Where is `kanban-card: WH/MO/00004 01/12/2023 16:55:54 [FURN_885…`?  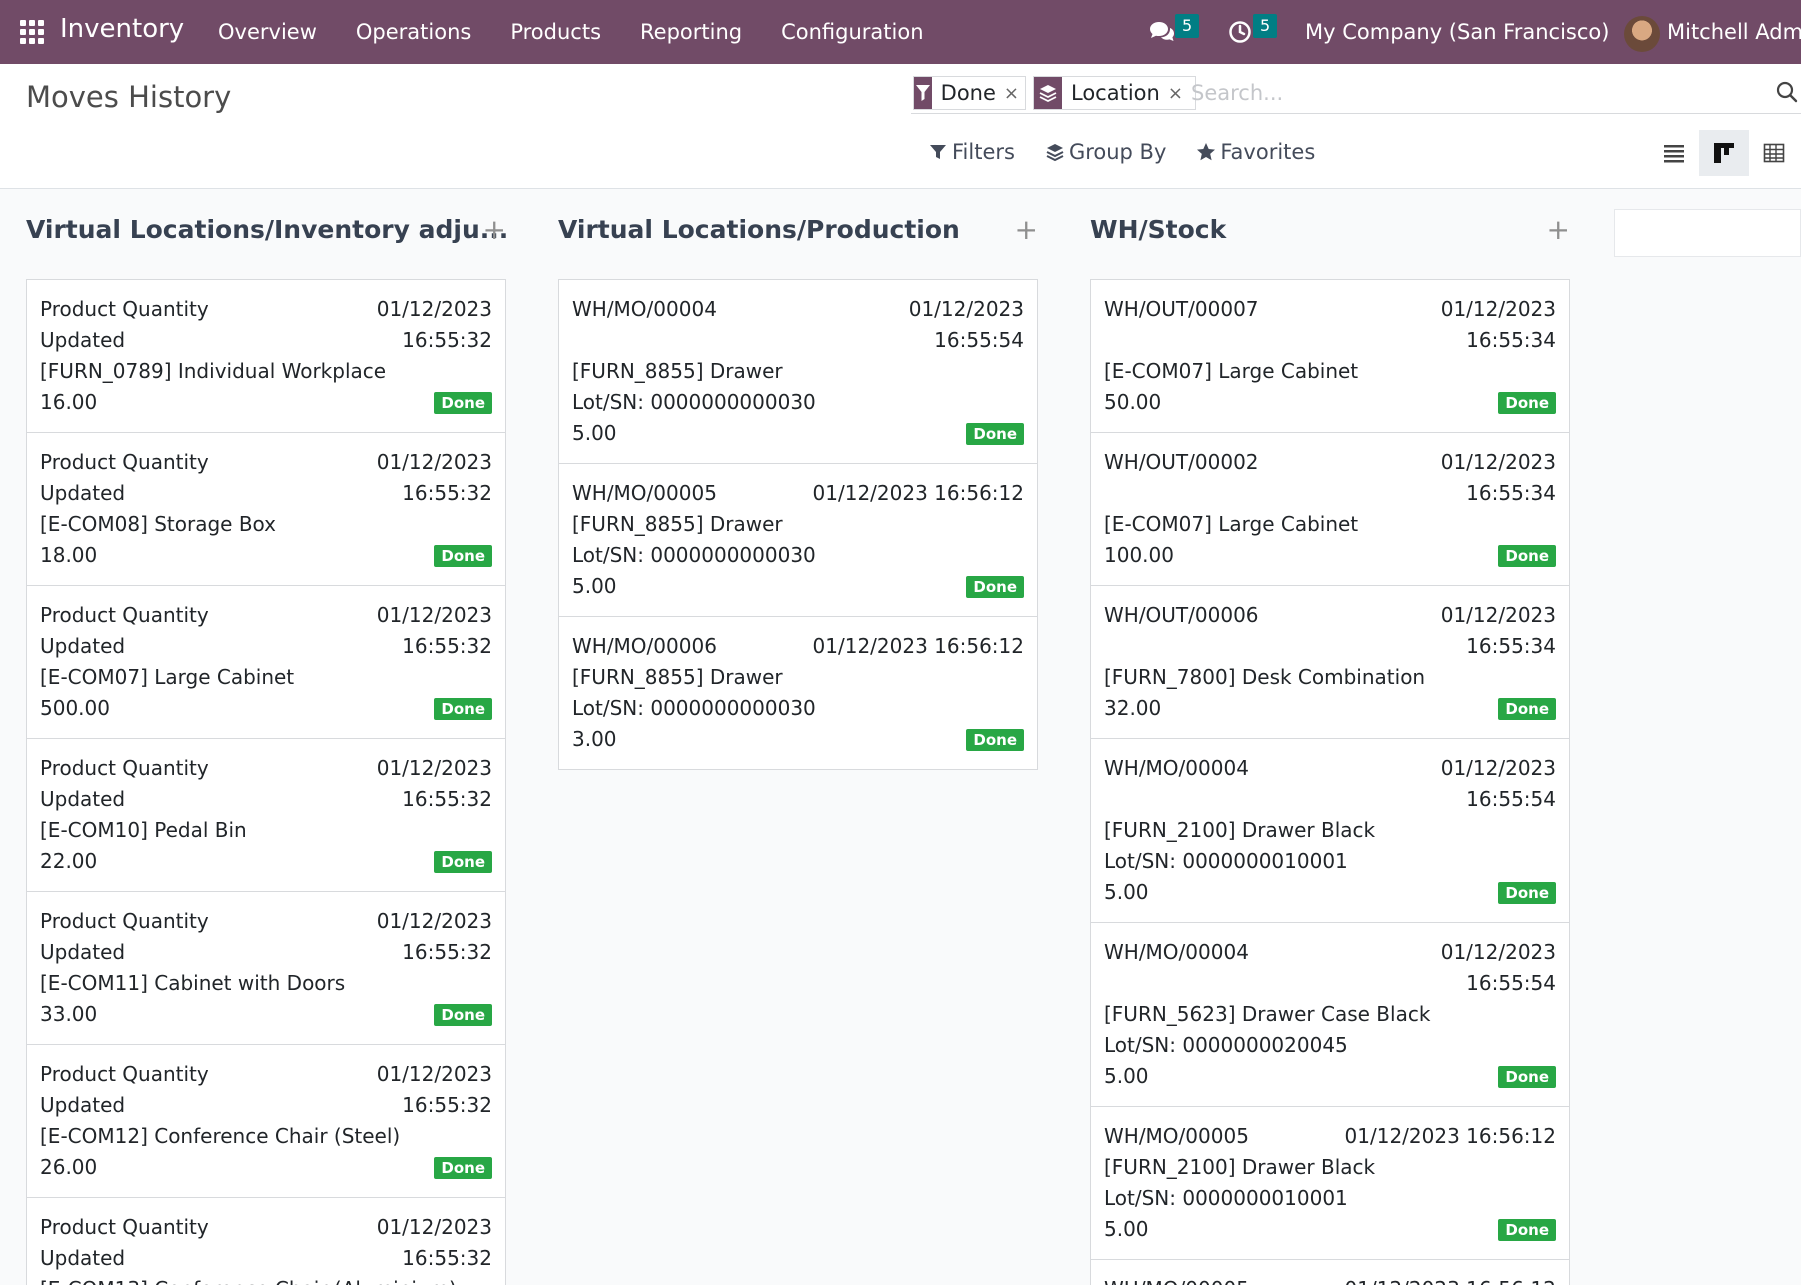
kanban-card: WH/MO/00004 01/12/2023 16:55:54 [FURN_885… is located at coordinates (798, 372).